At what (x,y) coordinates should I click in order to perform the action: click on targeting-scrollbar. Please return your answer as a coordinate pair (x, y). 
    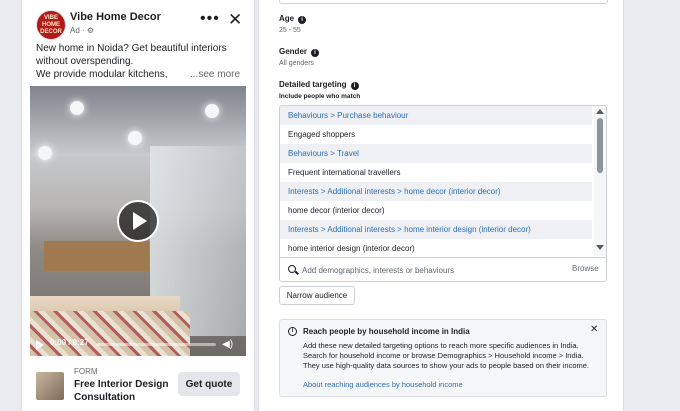
    Looking at the image, I should click on (600, 181).